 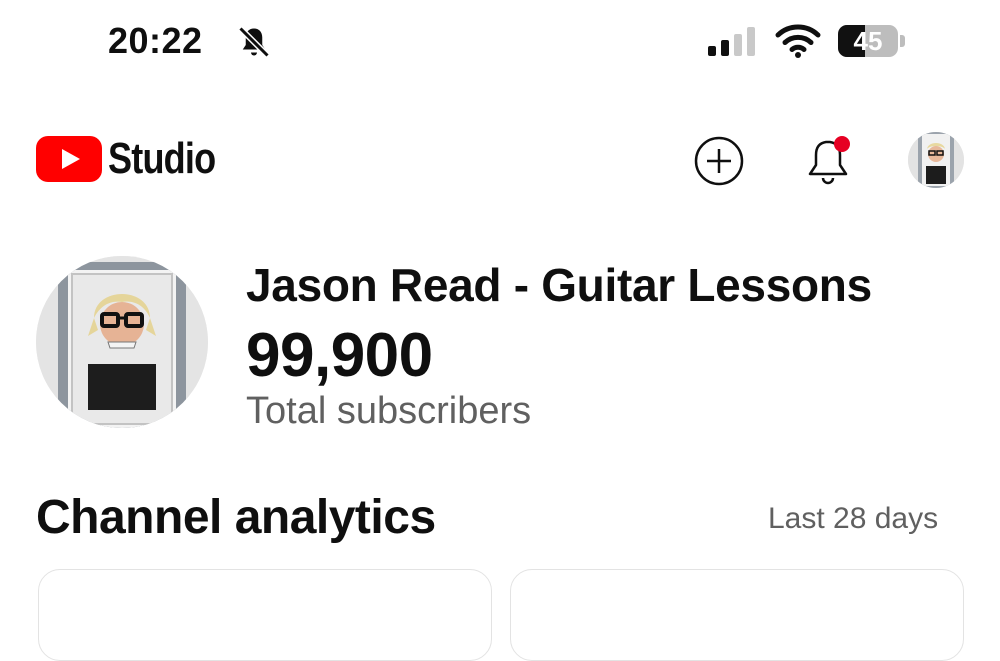 What do you see at coordinates (559, 285) in the screenshot?
I see `channel-name: Jason Read - Guitar Lessons` at bounding box center [559, 285].